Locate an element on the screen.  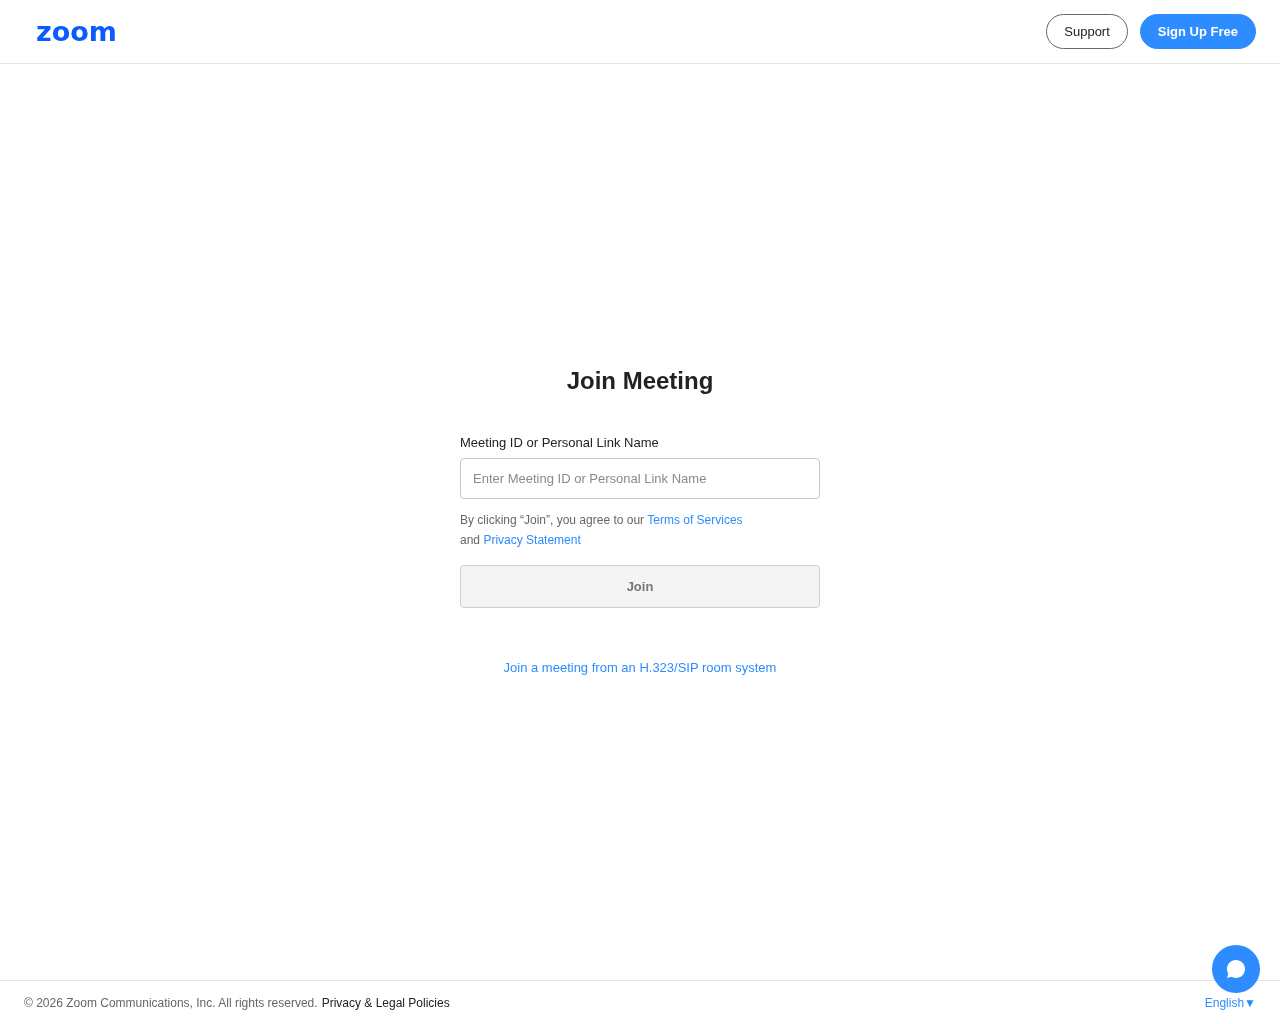
privacy-link: Privacy Statement is located at coordinates (532, 540).